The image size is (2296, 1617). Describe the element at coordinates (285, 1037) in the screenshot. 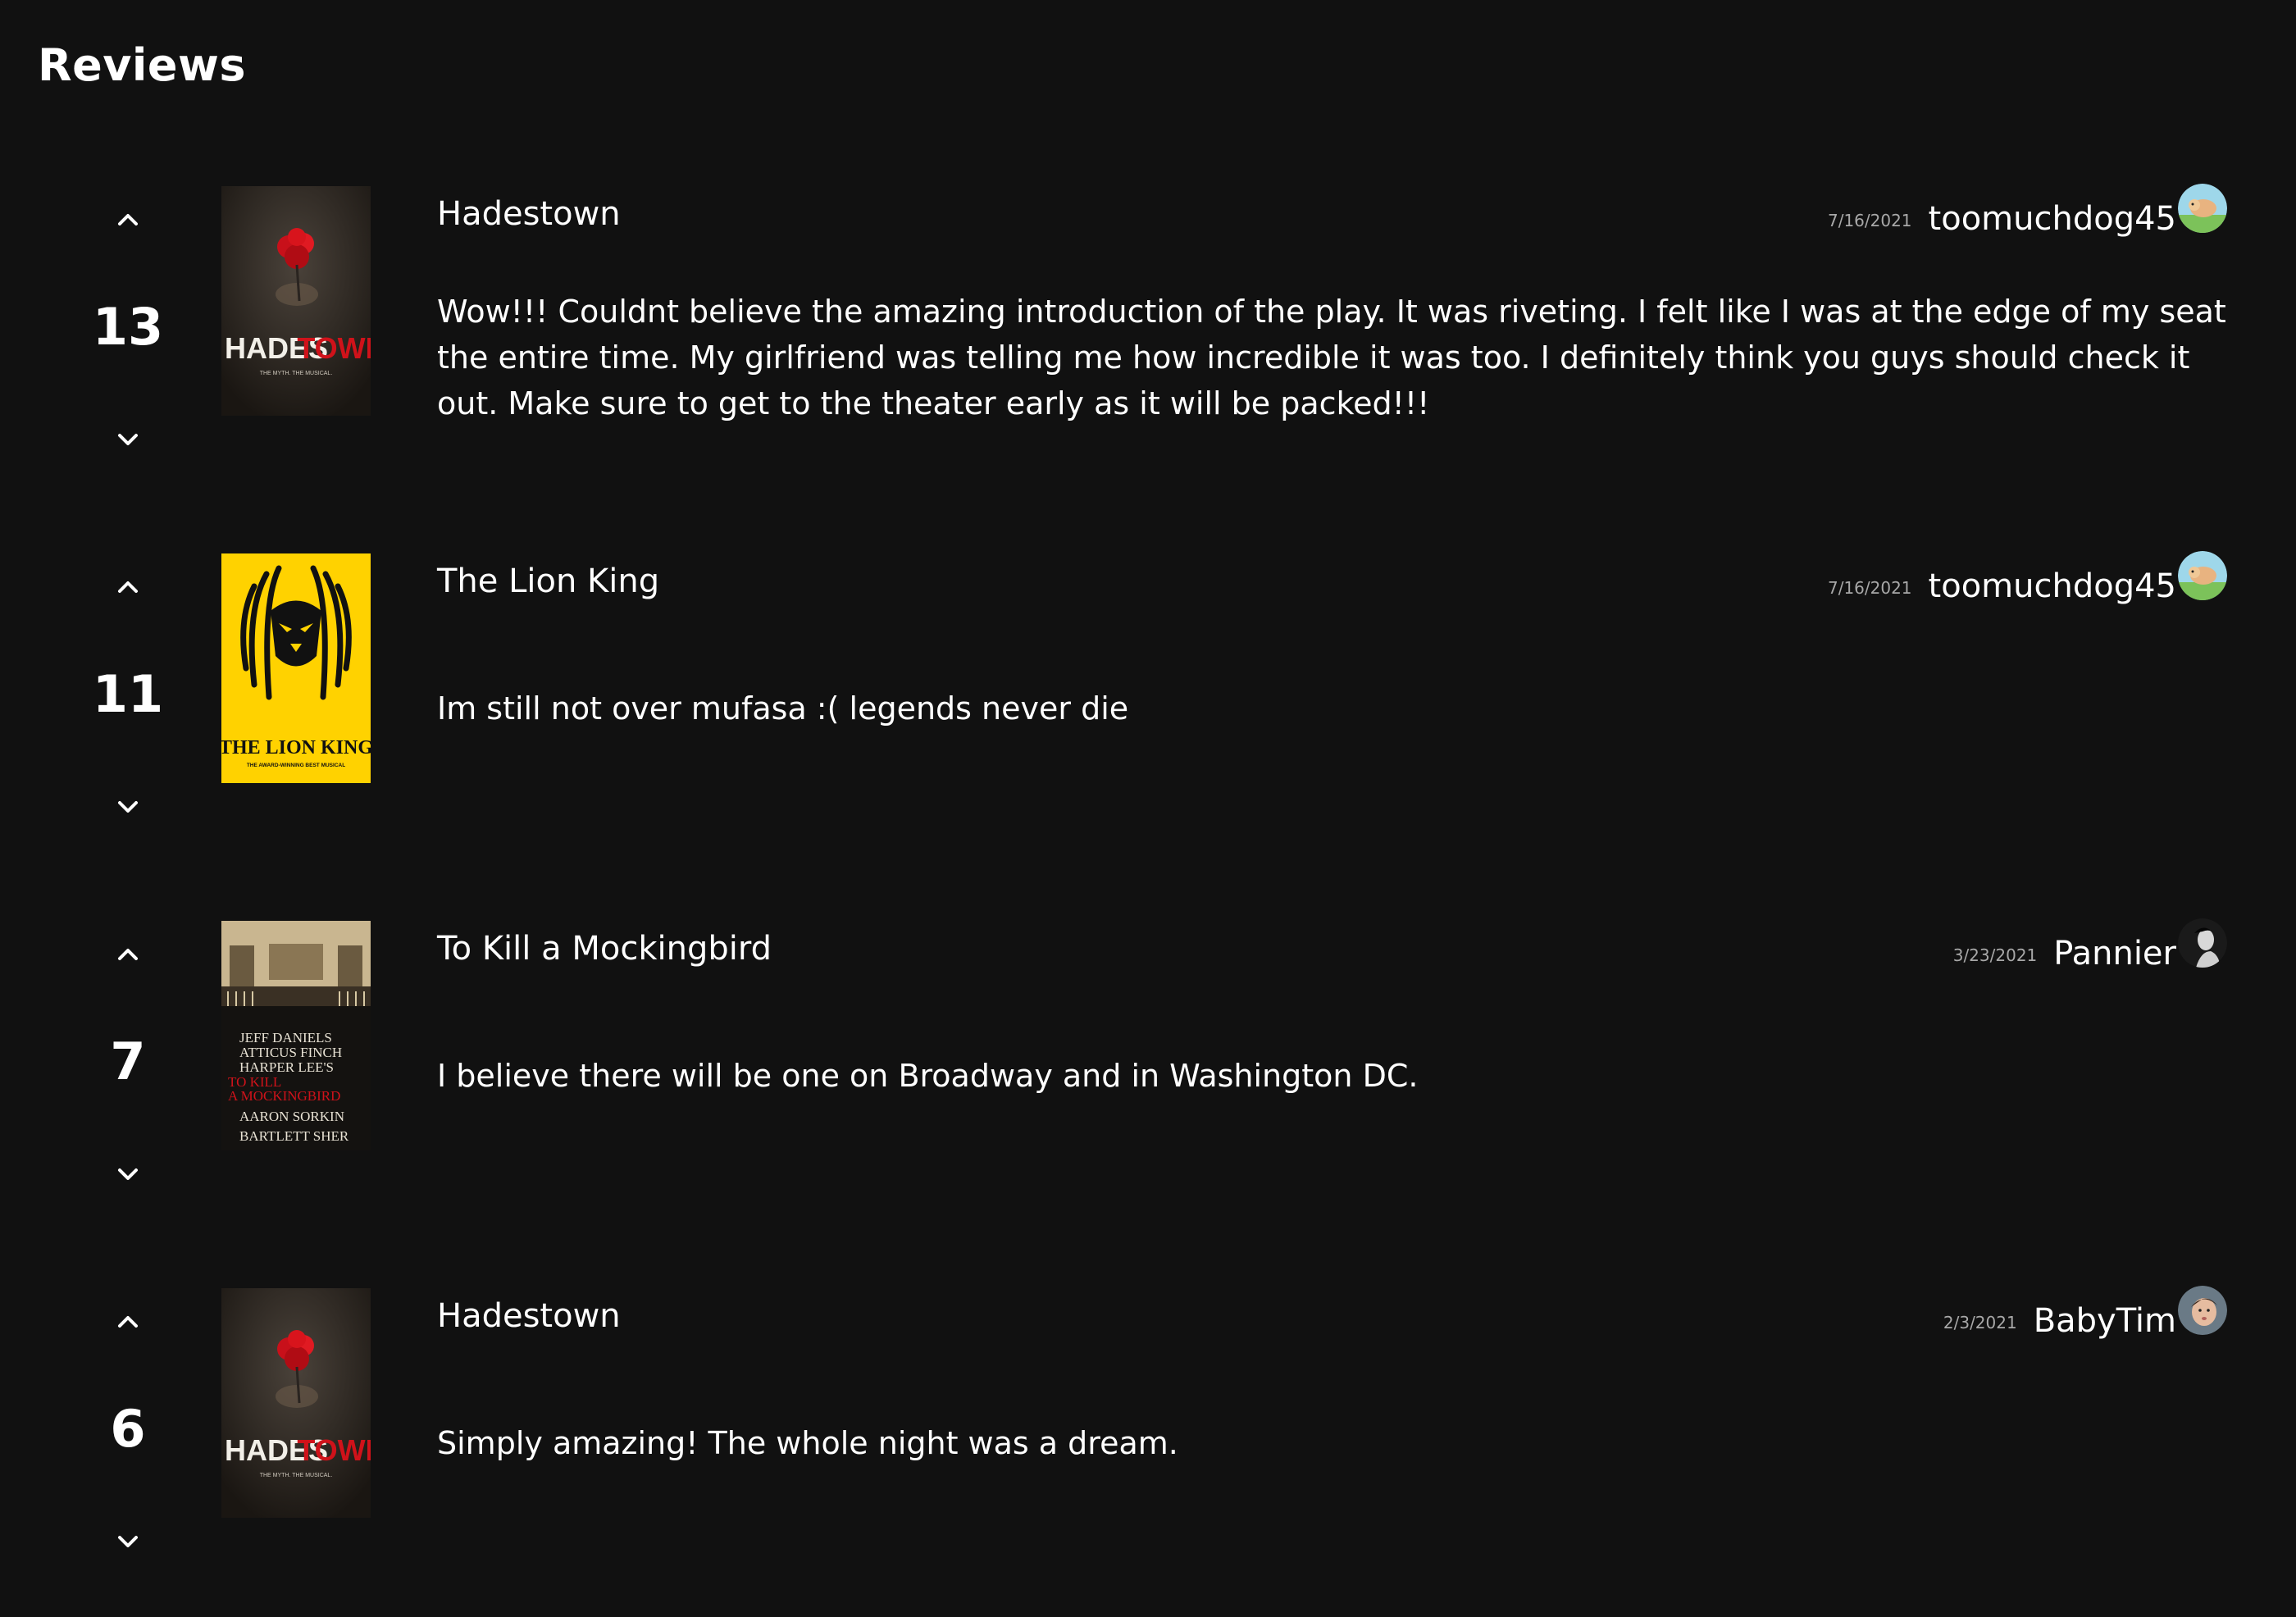

I see `poster-line: JEFF DANIELS` at that location.